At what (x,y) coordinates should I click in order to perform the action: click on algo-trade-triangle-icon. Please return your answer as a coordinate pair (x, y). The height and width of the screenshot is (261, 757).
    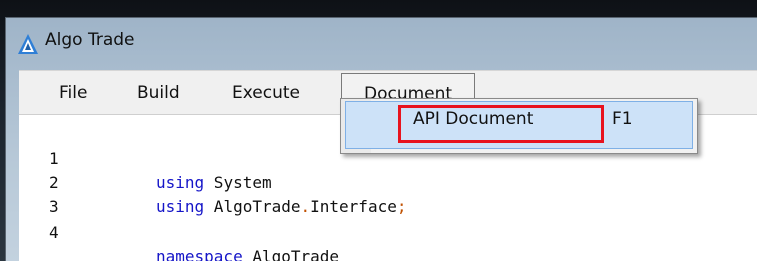
    Looking at the image, I should click on (28, 44).